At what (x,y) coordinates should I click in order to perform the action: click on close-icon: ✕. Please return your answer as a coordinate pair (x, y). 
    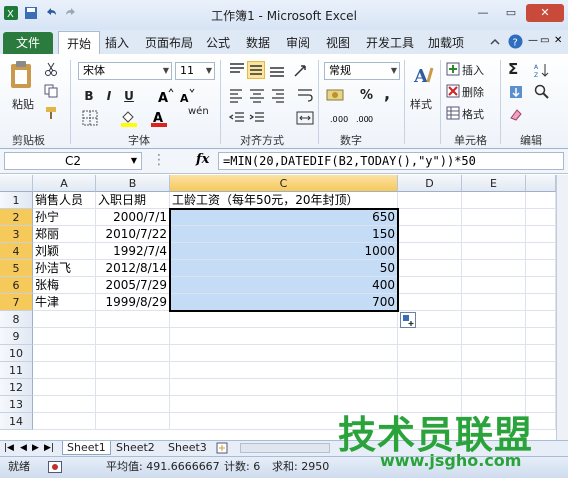
    Looking at the image, I should click on (545, 13).